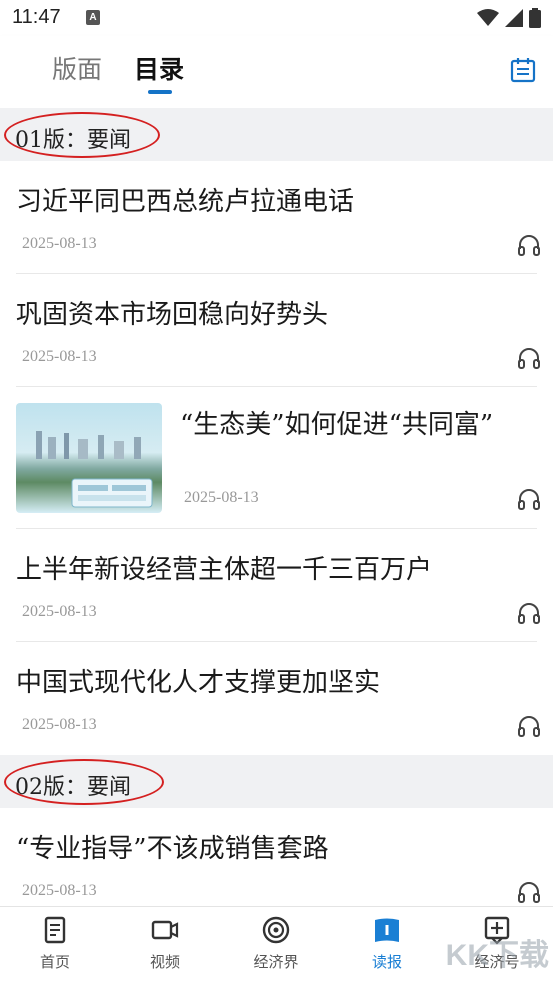  What do you see at coordinates (185, 202) in the screenshot?
I see `article-title: 习近平同巴西总统卢拉通电话` at bounding box center [185, 202].